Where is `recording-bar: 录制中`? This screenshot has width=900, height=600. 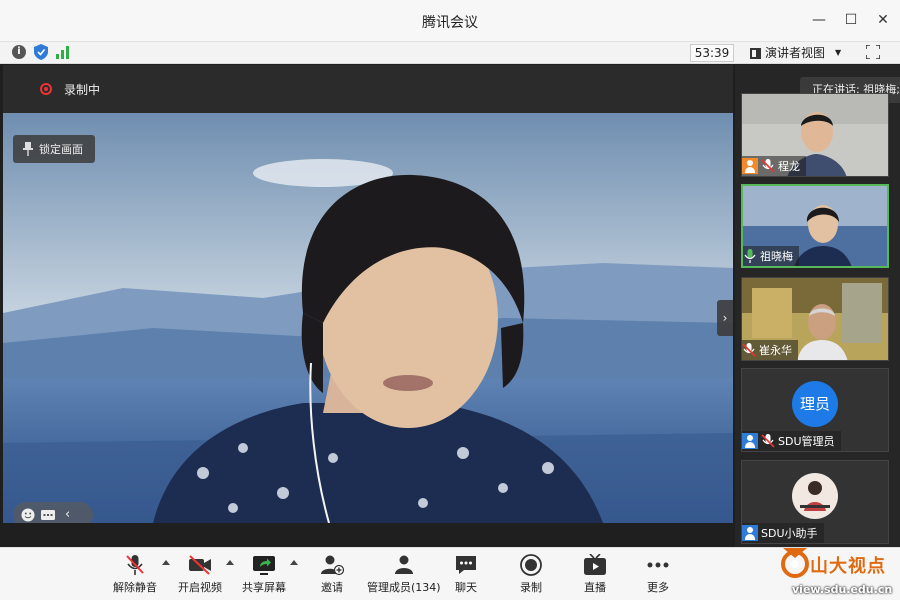 recording-bar: 录制中 is located at coordinates (368, 89).